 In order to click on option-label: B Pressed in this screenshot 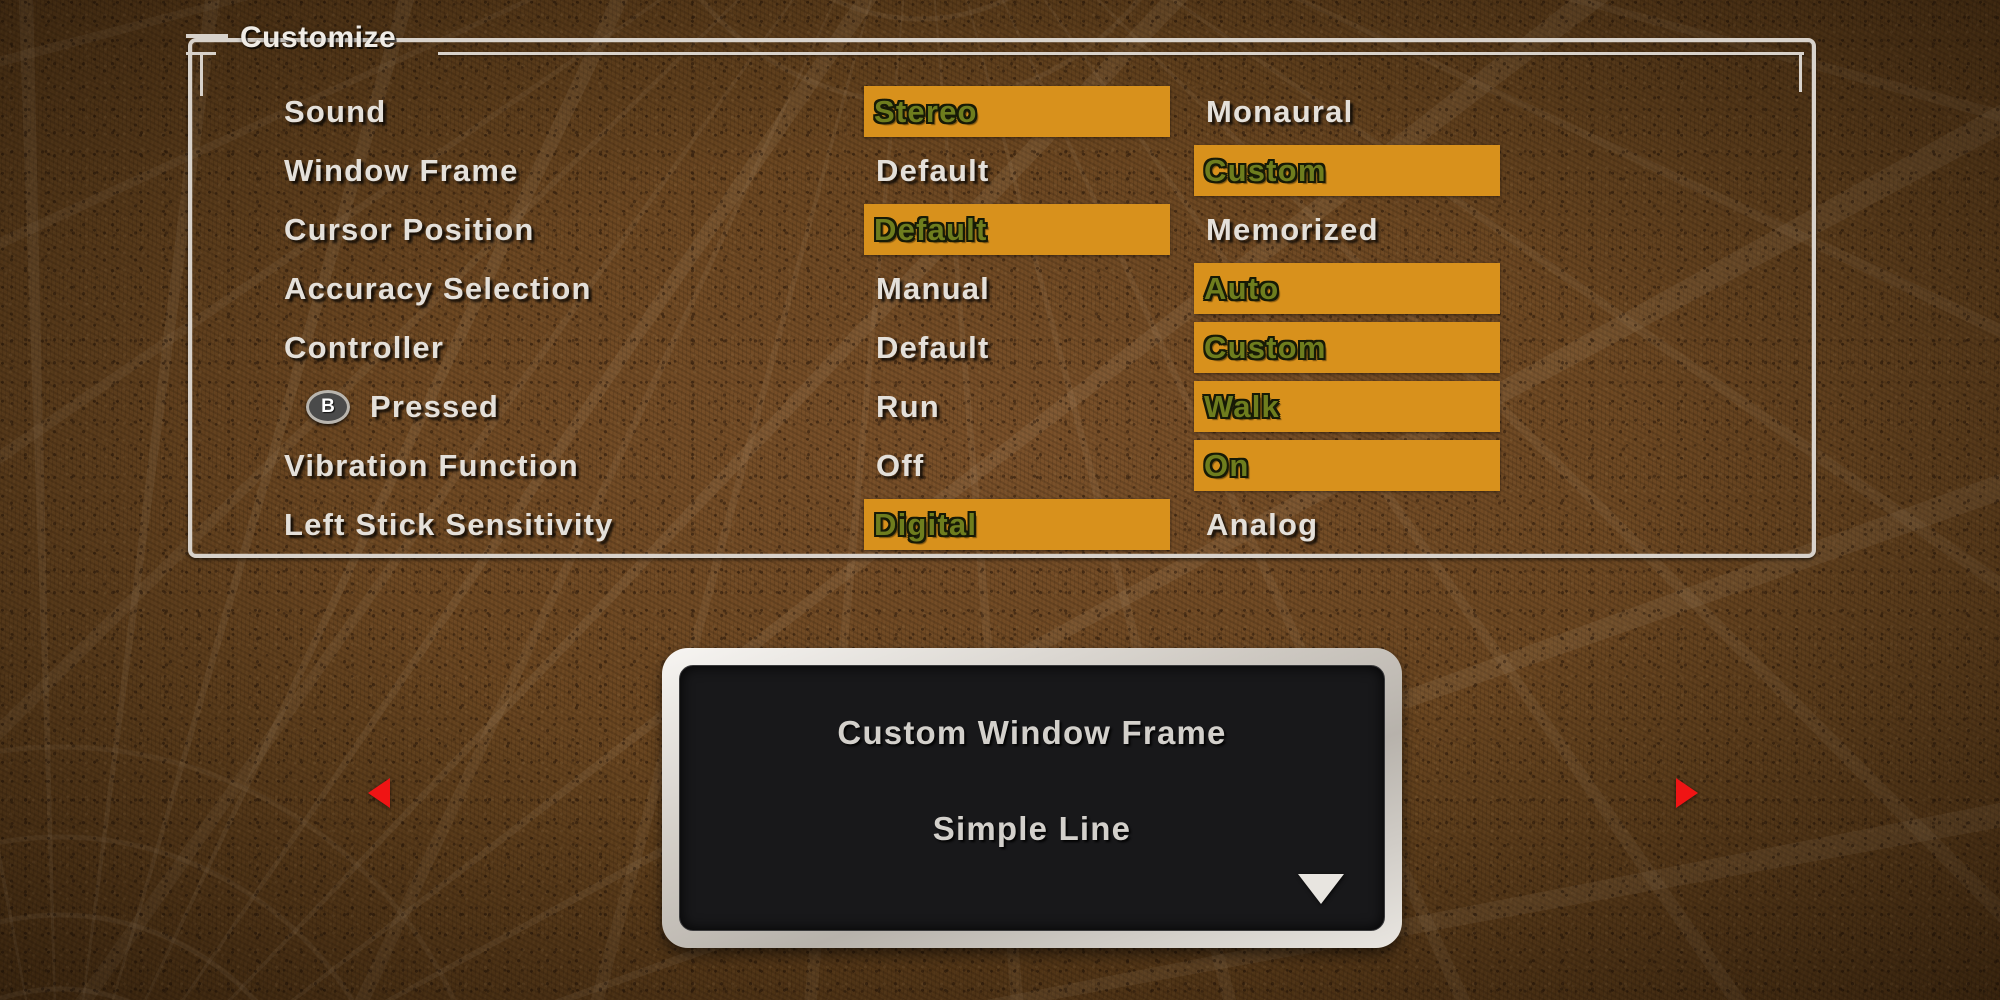, I will do `click(402, 407)`.